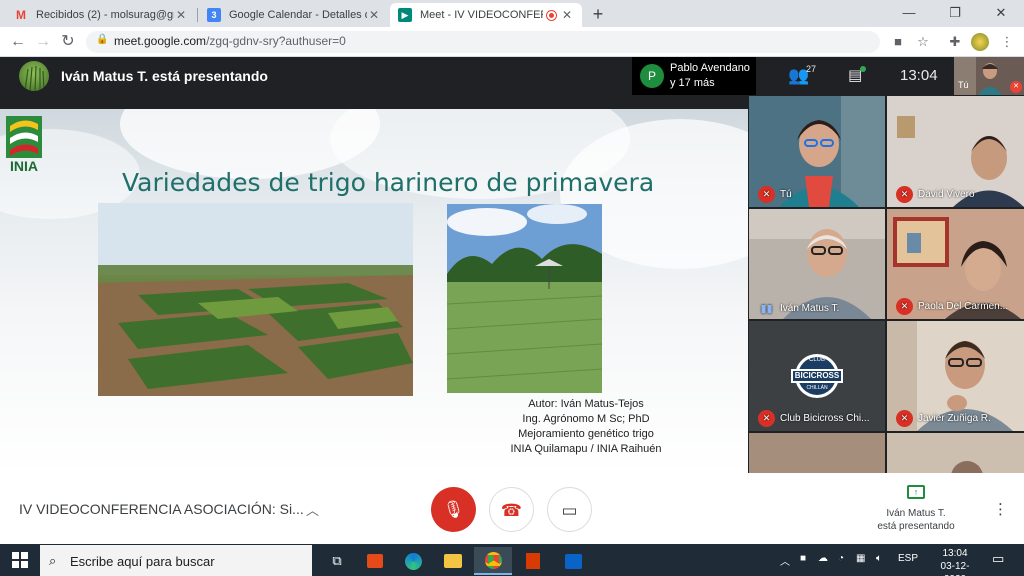 The width and height of the screenshot is (1024, 576). Describe the element at coordinates (569, 509) in the screenshot. I see `camera-toggle-button: ▭` at that location.